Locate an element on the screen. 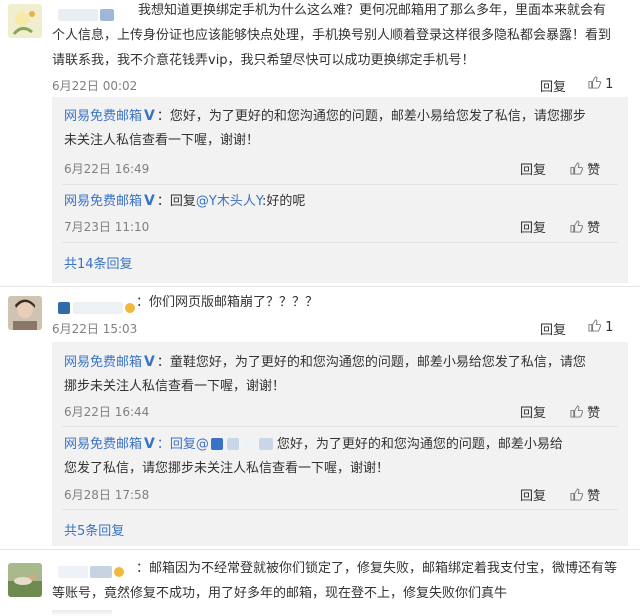 The width and height of the screenshot is (640, 616). reply-line: 未关注人私信查看一下喔，谢谢！ is located at coordinates (162, 140).